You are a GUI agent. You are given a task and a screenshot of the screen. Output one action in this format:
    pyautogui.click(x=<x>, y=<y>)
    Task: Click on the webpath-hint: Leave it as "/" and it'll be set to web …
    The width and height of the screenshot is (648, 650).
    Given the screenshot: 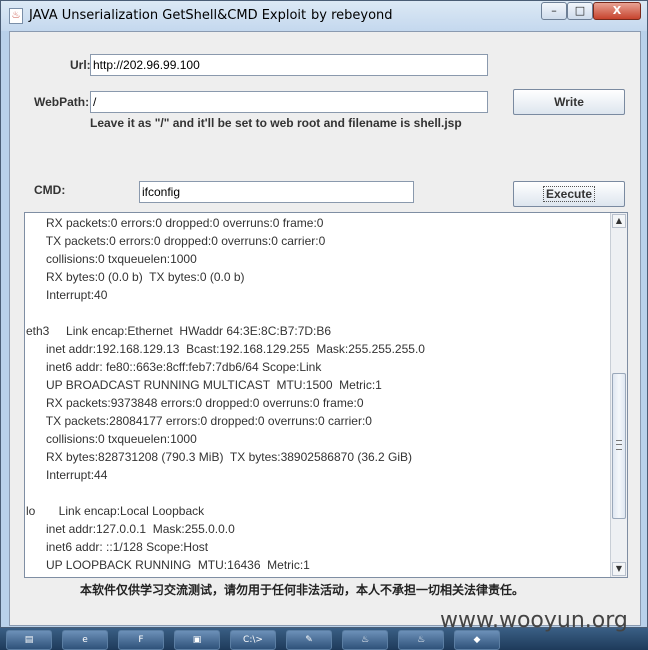 What is the action you would take?
    pyautogui.click(x=276, y=123)
    